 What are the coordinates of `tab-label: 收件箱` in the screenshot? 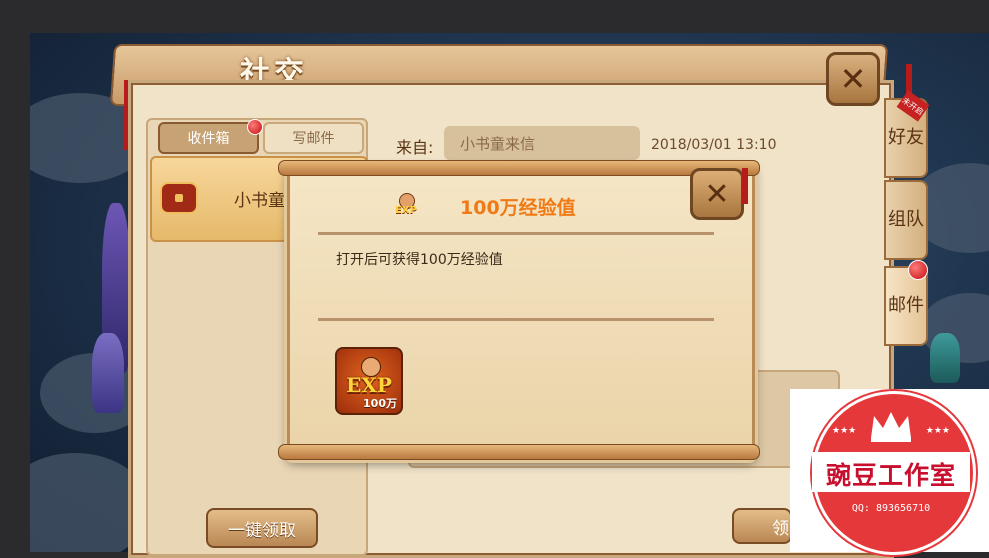 It's located at (208, 139).